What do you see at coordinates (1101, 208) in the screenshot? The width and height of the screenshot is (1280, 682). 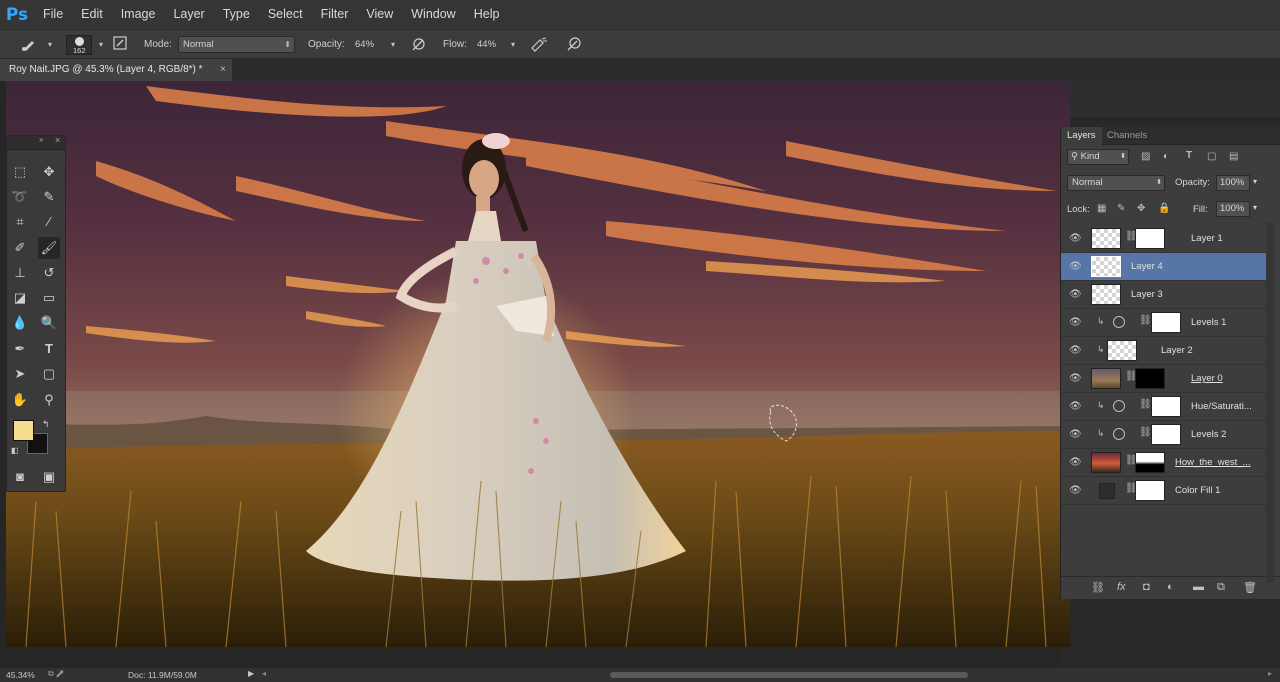 I see `lock-transparency-icon: ▦` at bounding box center [1101, 208].